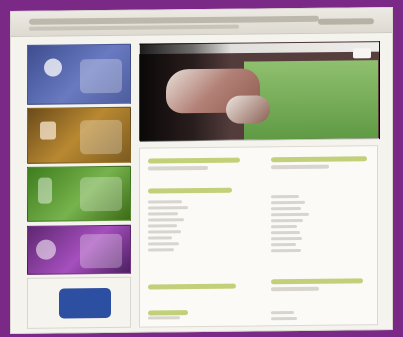  I want to click on jersey-icon, so click(85, 303).